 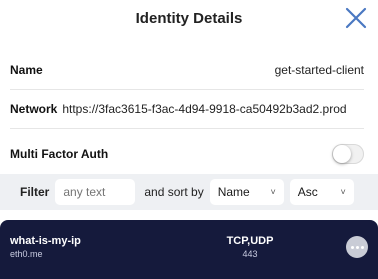 What do you see at coordinates (187, 154) in the screenshot?
I see `mfa-row: Multi Factor Auth` at bounding box center [187, 154].